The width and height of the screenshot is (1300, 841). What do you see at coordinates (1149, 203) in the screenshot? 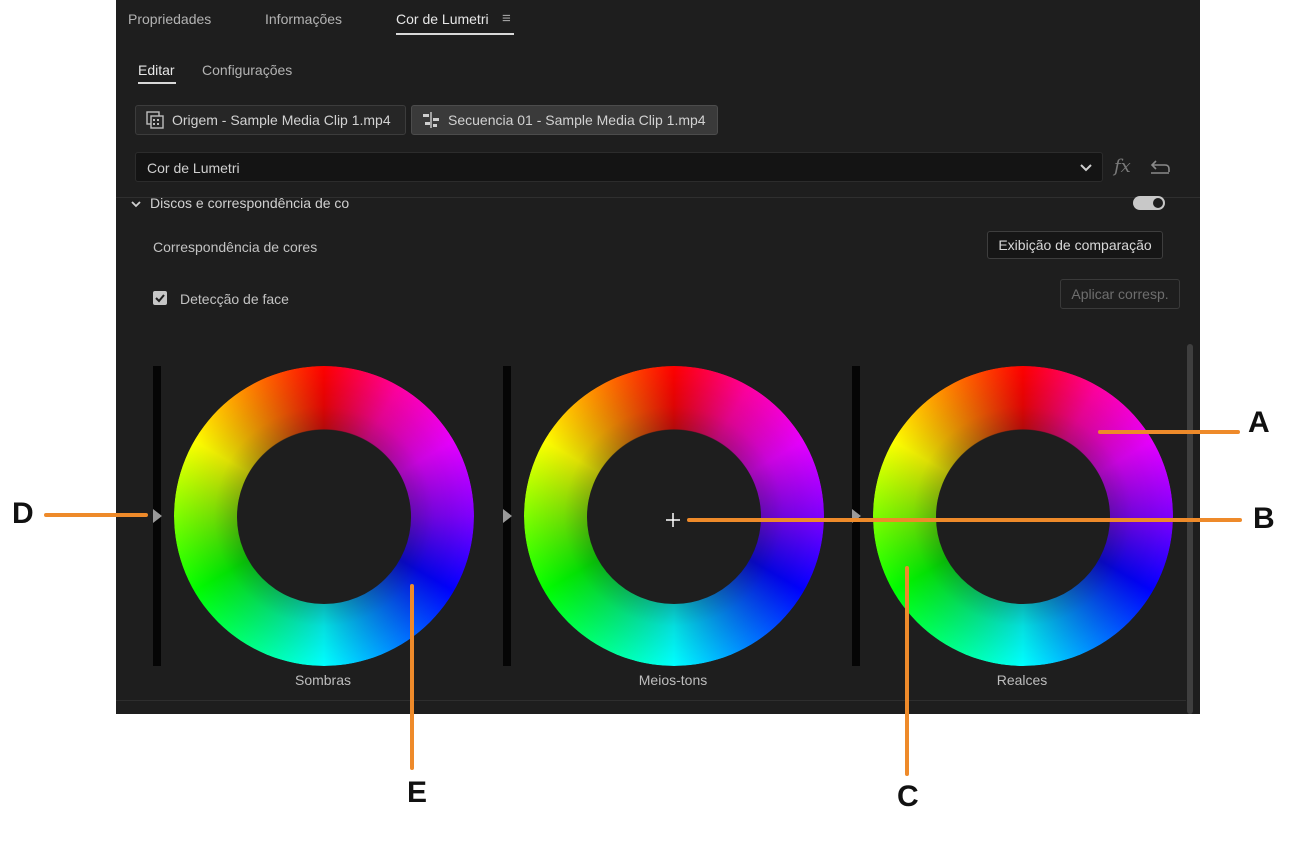
I see `section-enable-toggle` at bounding box center [1149, 203].